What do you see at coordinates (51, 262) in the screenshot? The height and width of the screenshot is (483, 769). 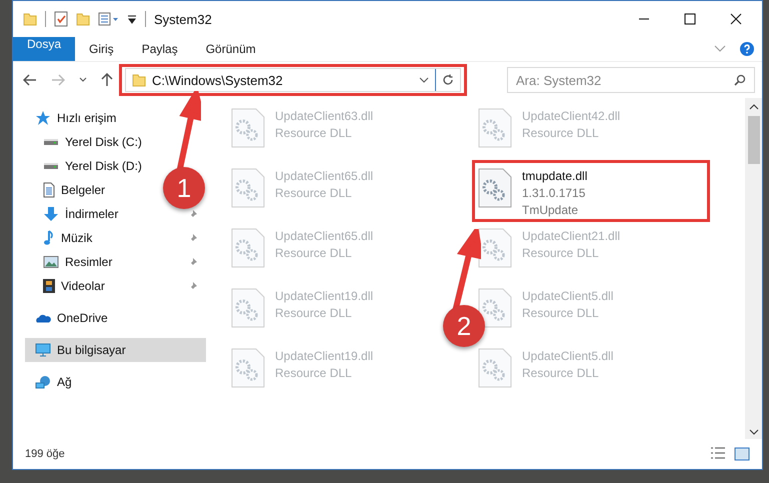 I see `picture-icon` at bounding box center [51, 262].